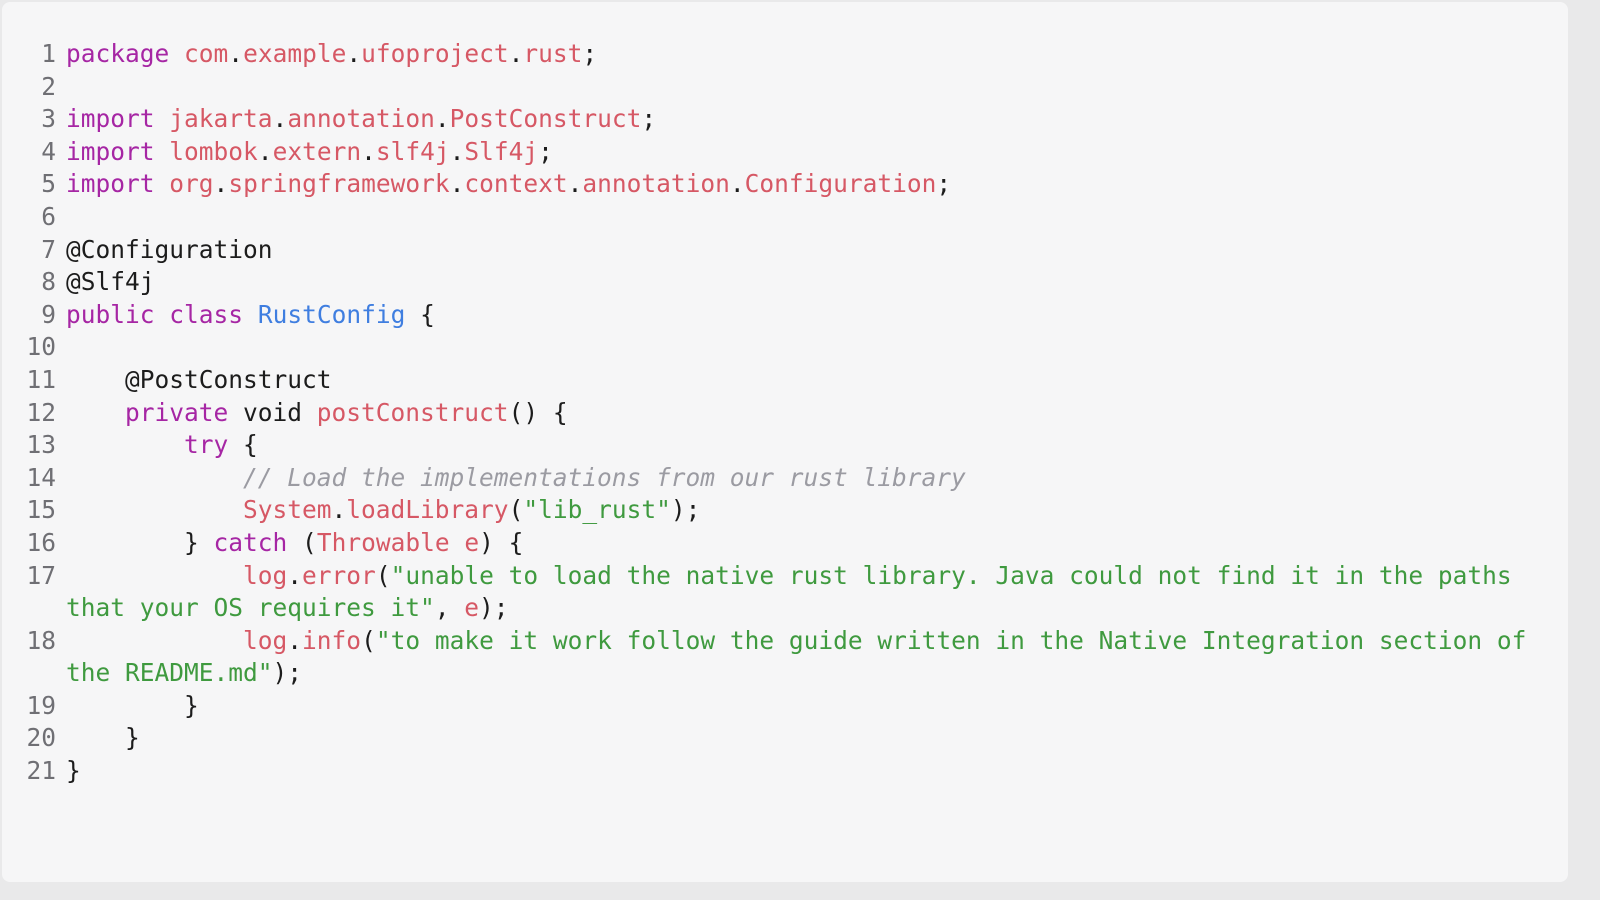 This screenshot has height=900, width=1600. What do you see at coordinates (250, 542) in the screenshot?
I see `code-token: catch` at bounding box center [250, 542].